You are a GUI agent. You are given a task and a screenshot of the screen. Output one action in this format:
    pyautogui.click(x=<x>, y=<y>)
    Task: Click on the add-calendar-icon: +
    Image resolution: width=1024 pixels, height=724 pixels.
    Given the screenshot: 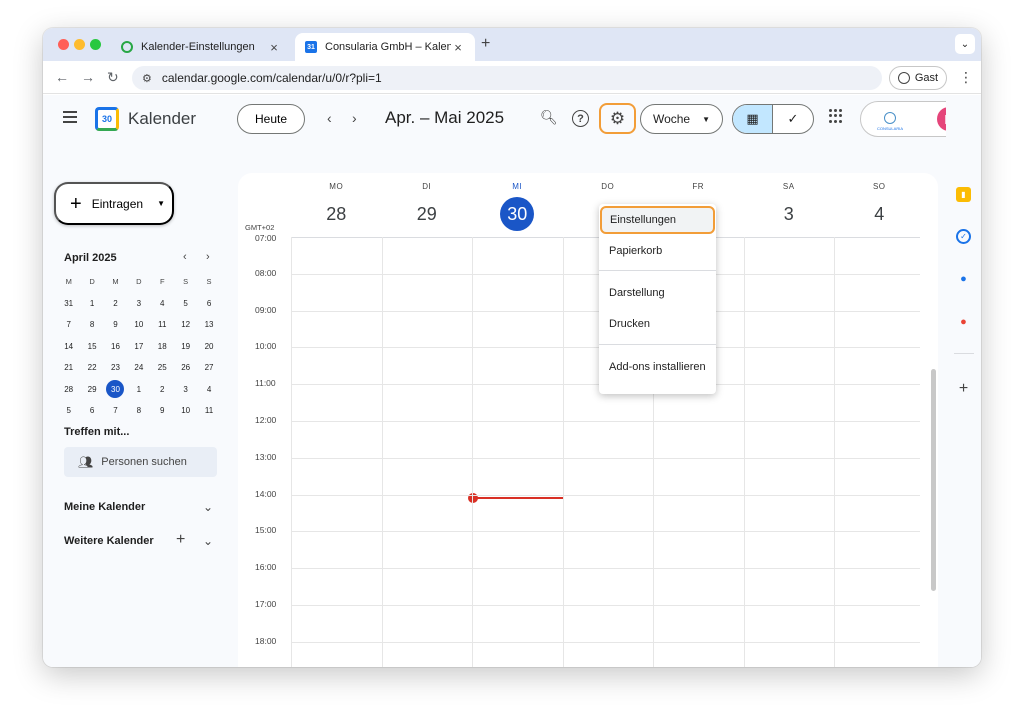 What is the action you would take?
    pyautogui.click(x=180, y=540)
    